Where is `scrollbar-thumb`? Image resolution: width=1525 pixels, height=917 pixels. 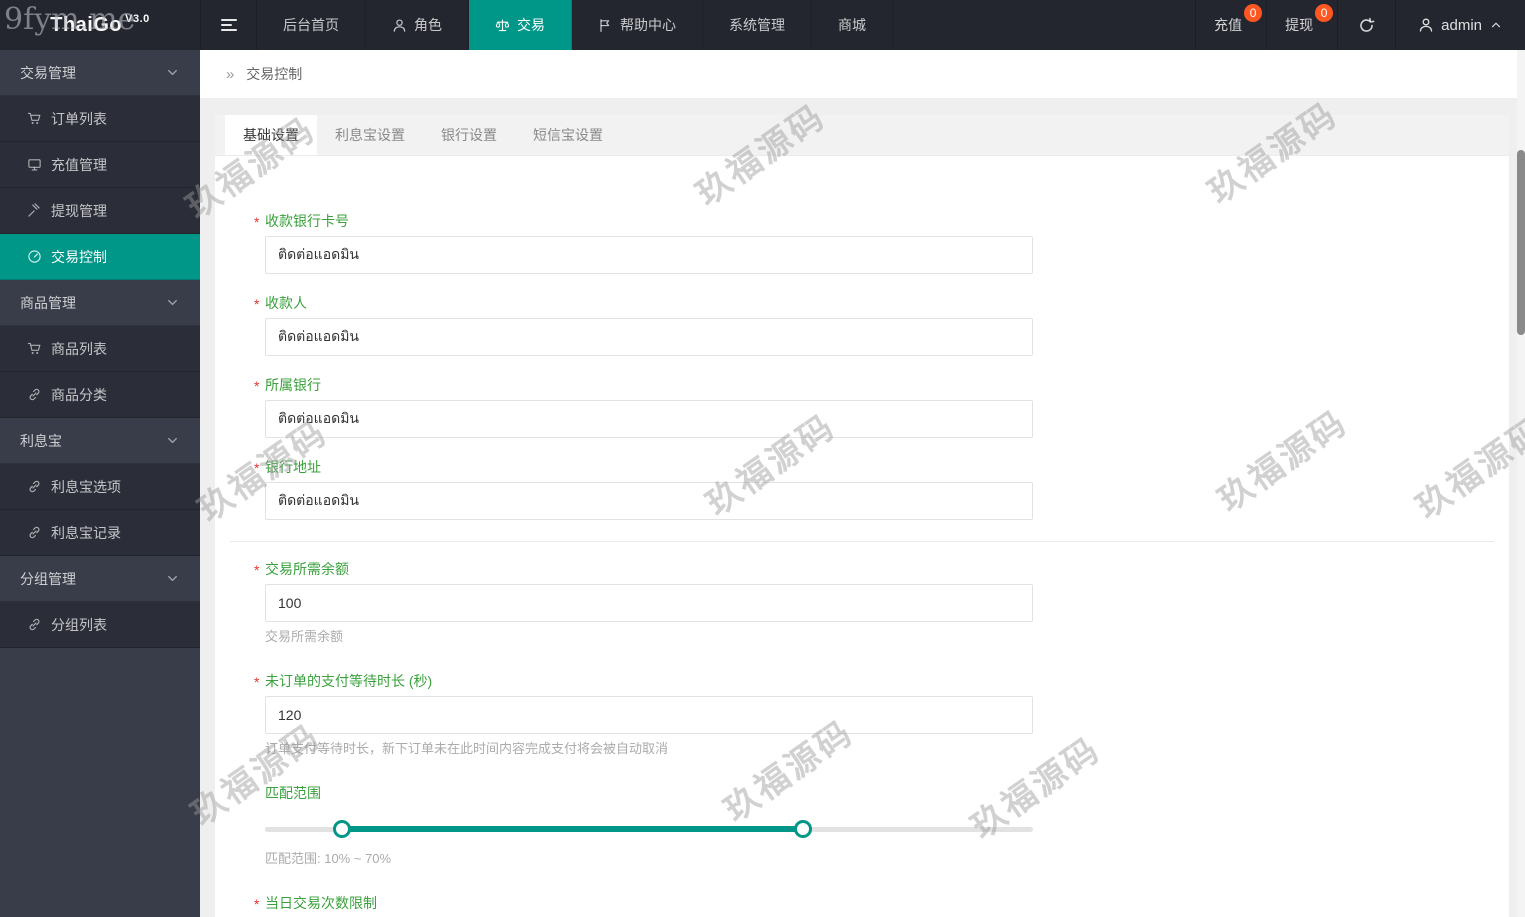 scrollbar-thumb is located at coordinates (1521, 242).